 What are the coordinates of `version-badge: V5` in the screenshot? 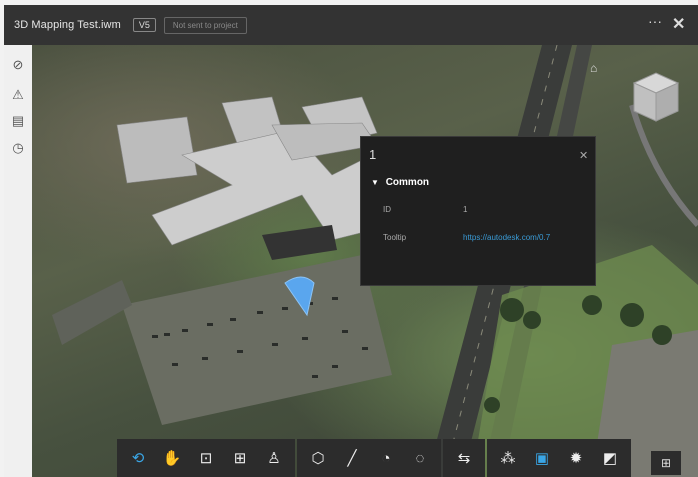 It's located at (144, 25).